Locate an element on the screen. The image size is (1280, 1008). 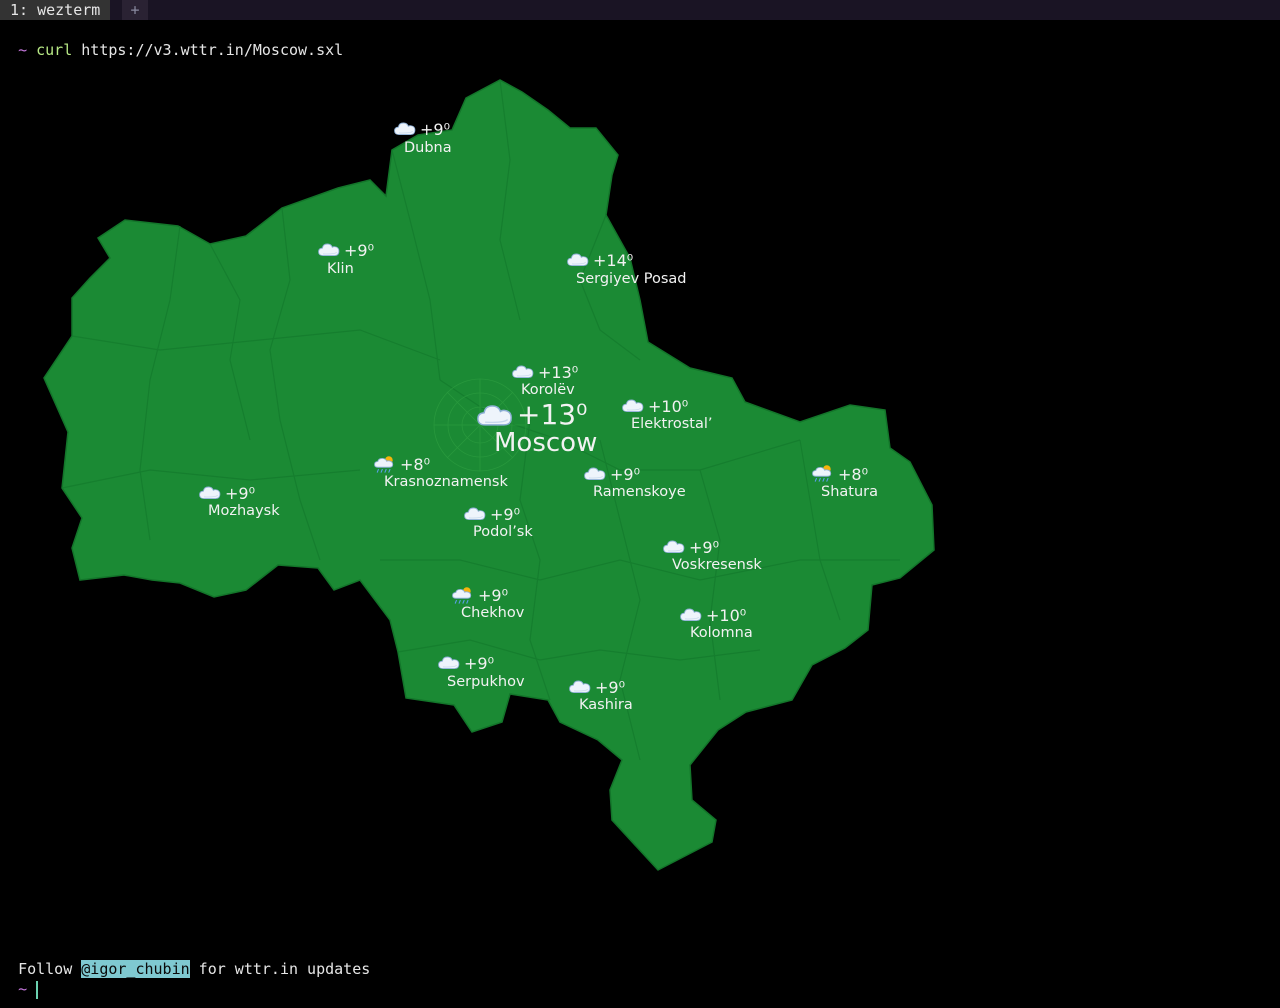
tab-bar: 1: wezterm + is located at coordinates (640, 10).